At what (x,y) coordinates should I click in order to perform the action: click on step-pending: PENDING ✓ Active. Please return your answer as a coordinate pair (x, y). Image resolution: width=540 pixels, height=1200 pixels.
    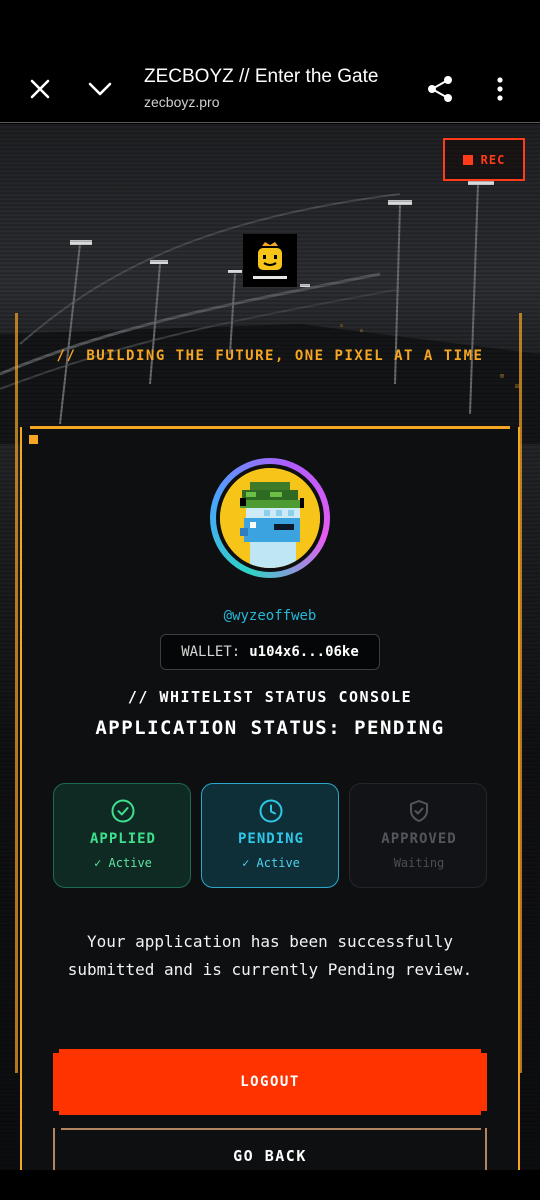
    Looking at the image, I should click on (270, 835).